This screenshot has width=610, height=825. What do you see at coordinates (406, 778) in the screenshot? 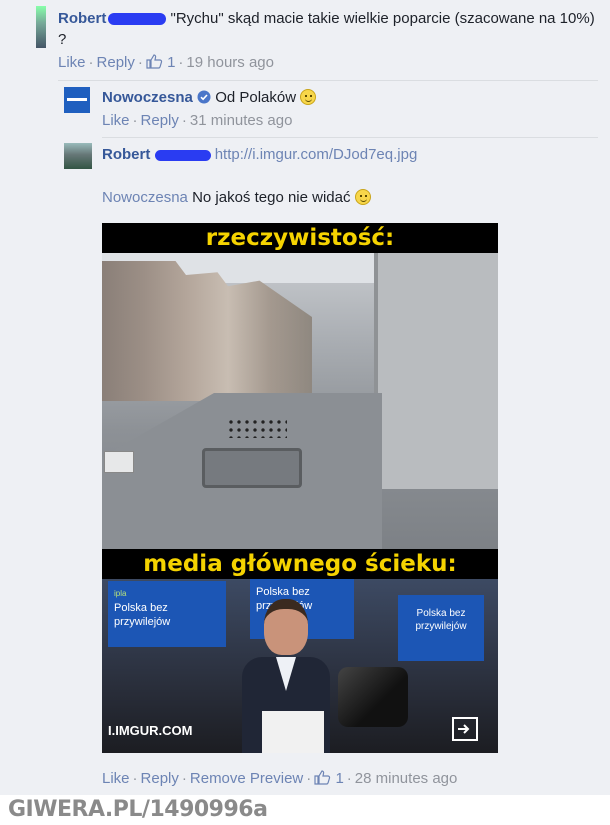
I see `timestamp: 28 minutes ago` at bounding box center [406, 778].